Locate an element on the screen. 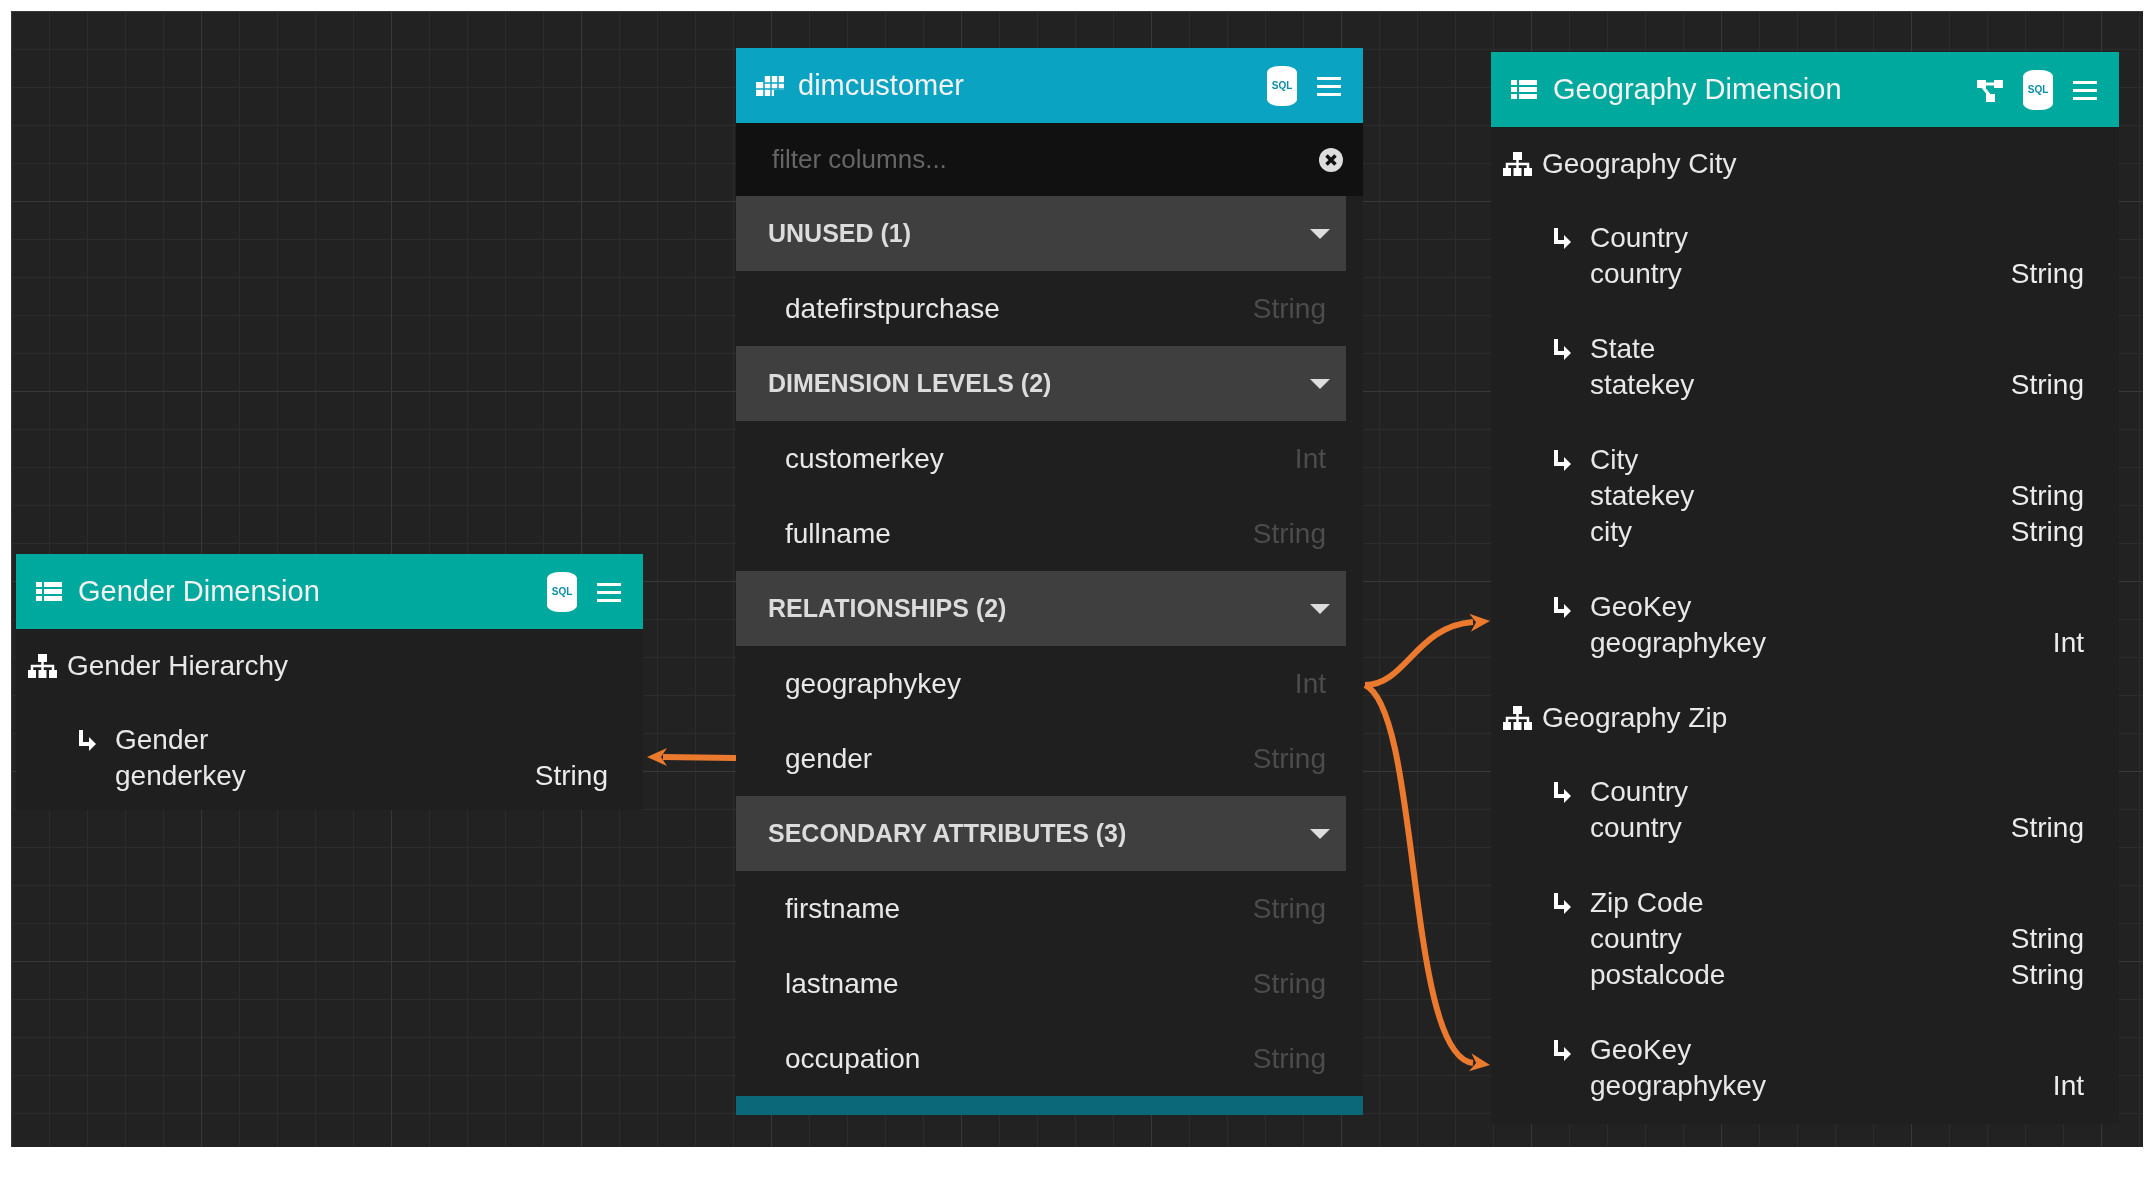 The height and width of the screenshot is (1184, 2154). panel-title: Geography Dimension is located at coordinates (1698, 89).